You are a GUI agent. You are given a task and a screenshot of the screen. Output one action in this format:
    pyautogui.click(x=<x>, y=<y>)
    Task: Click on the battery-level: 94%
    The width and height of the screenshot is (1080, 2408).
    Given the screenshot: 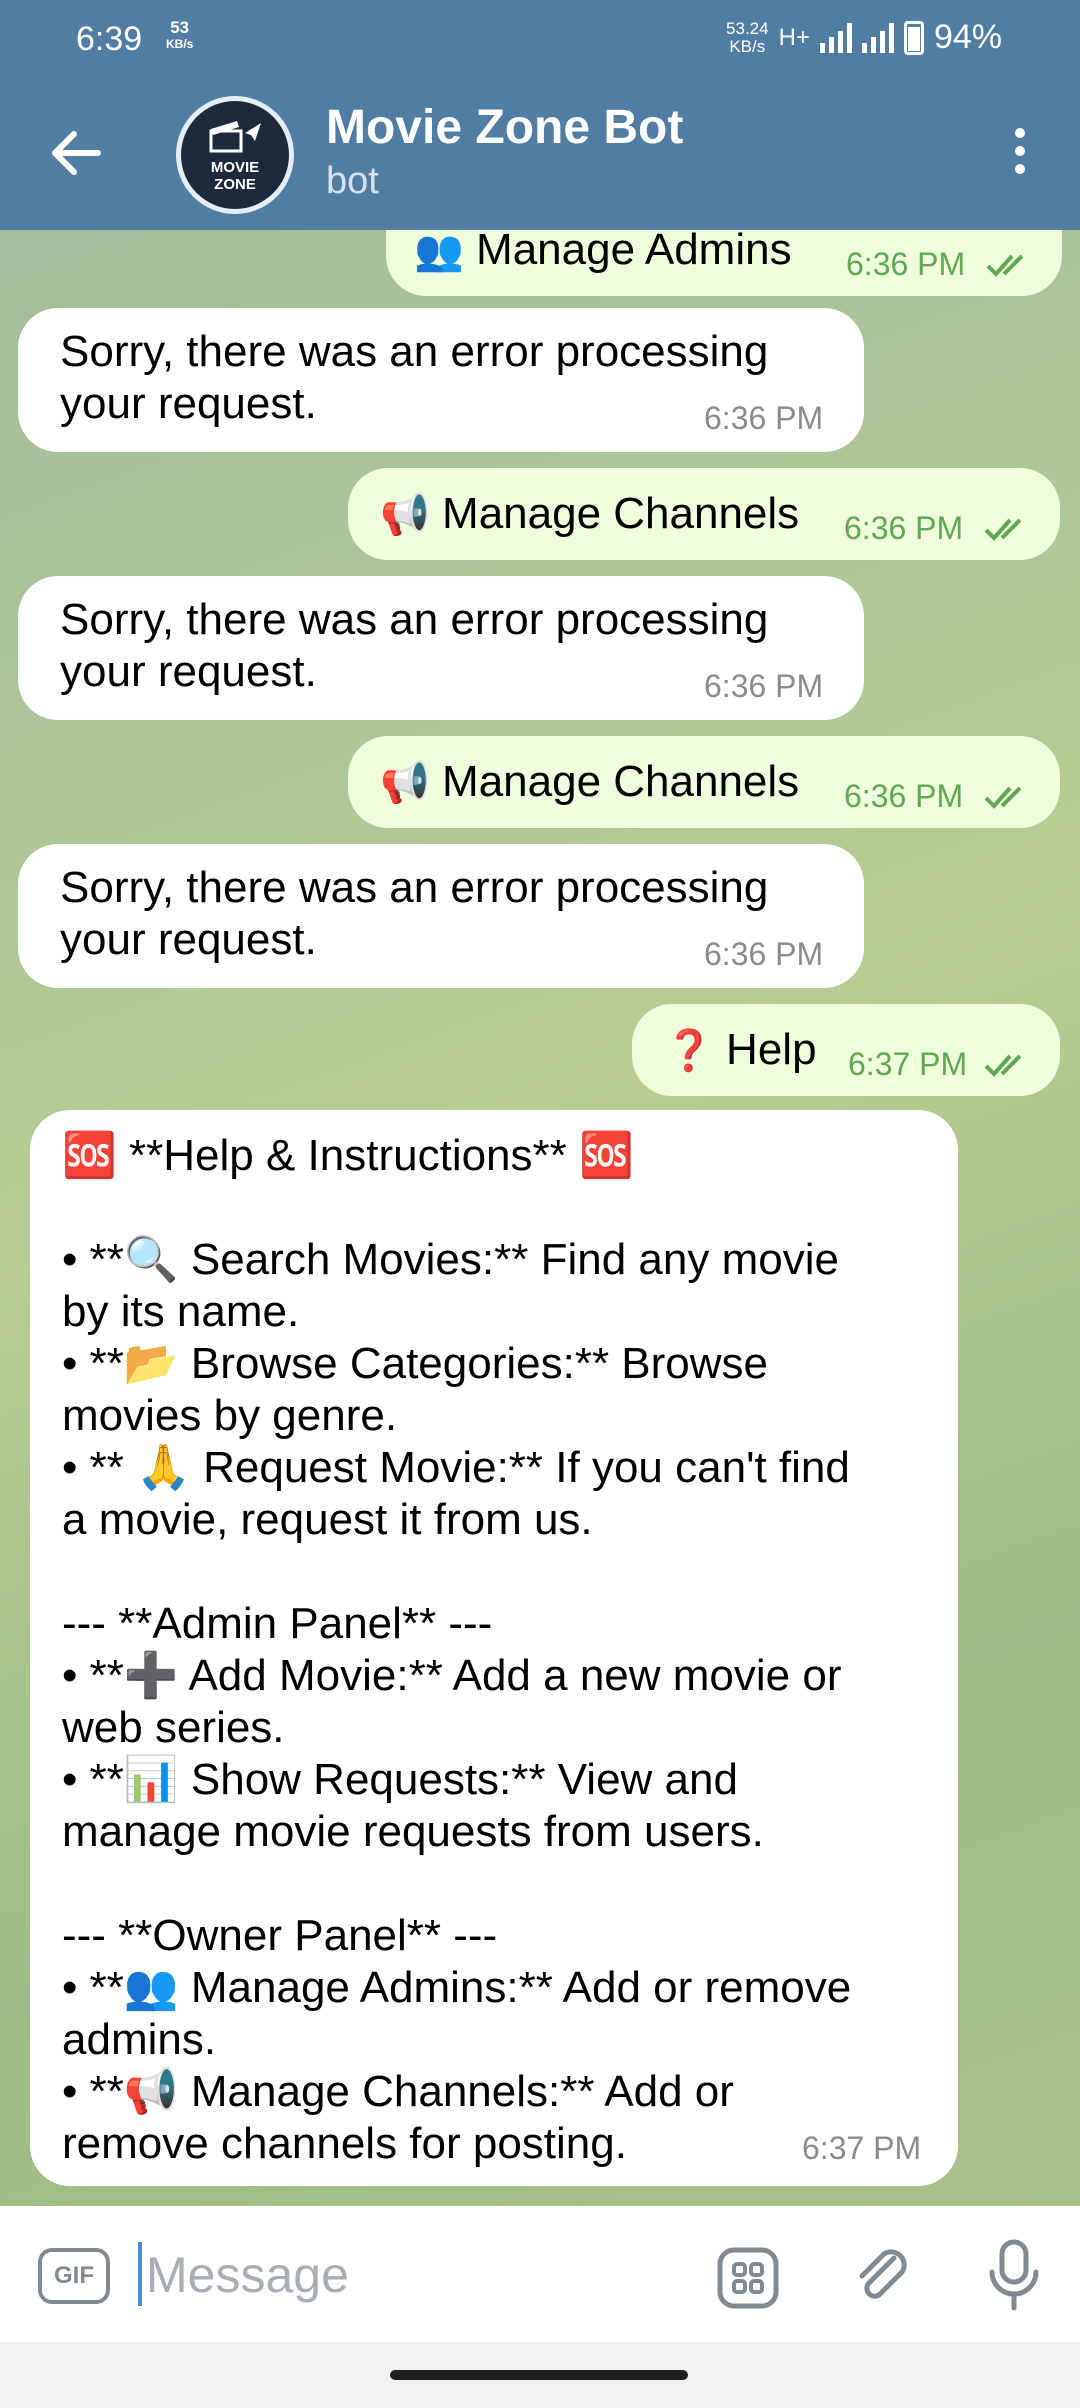 What is the action you would take?
    pyautogui.click(x=967, y=37)
    